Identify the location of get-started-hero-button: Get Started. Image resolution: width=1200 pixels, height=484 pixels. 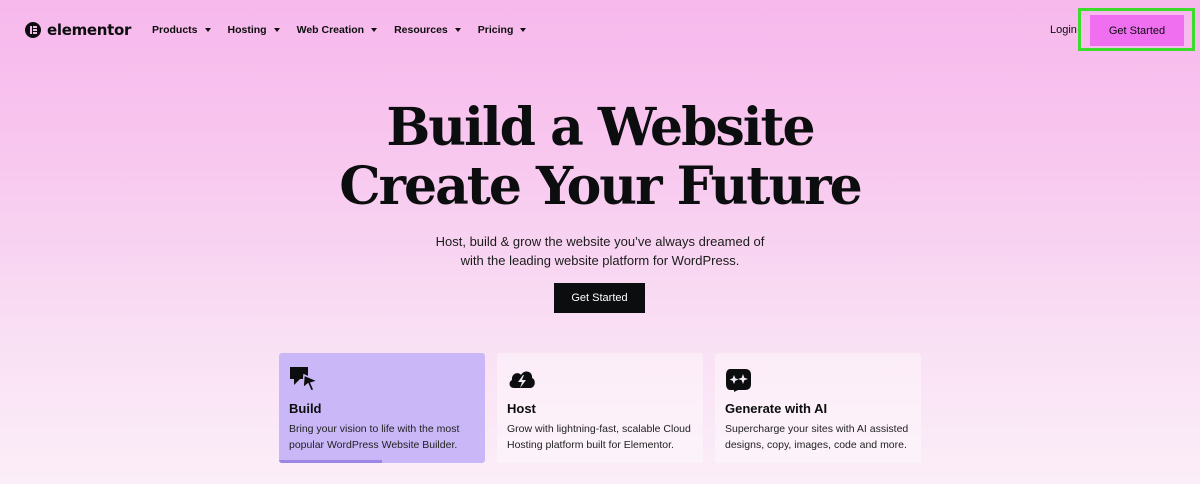
(599, 298).